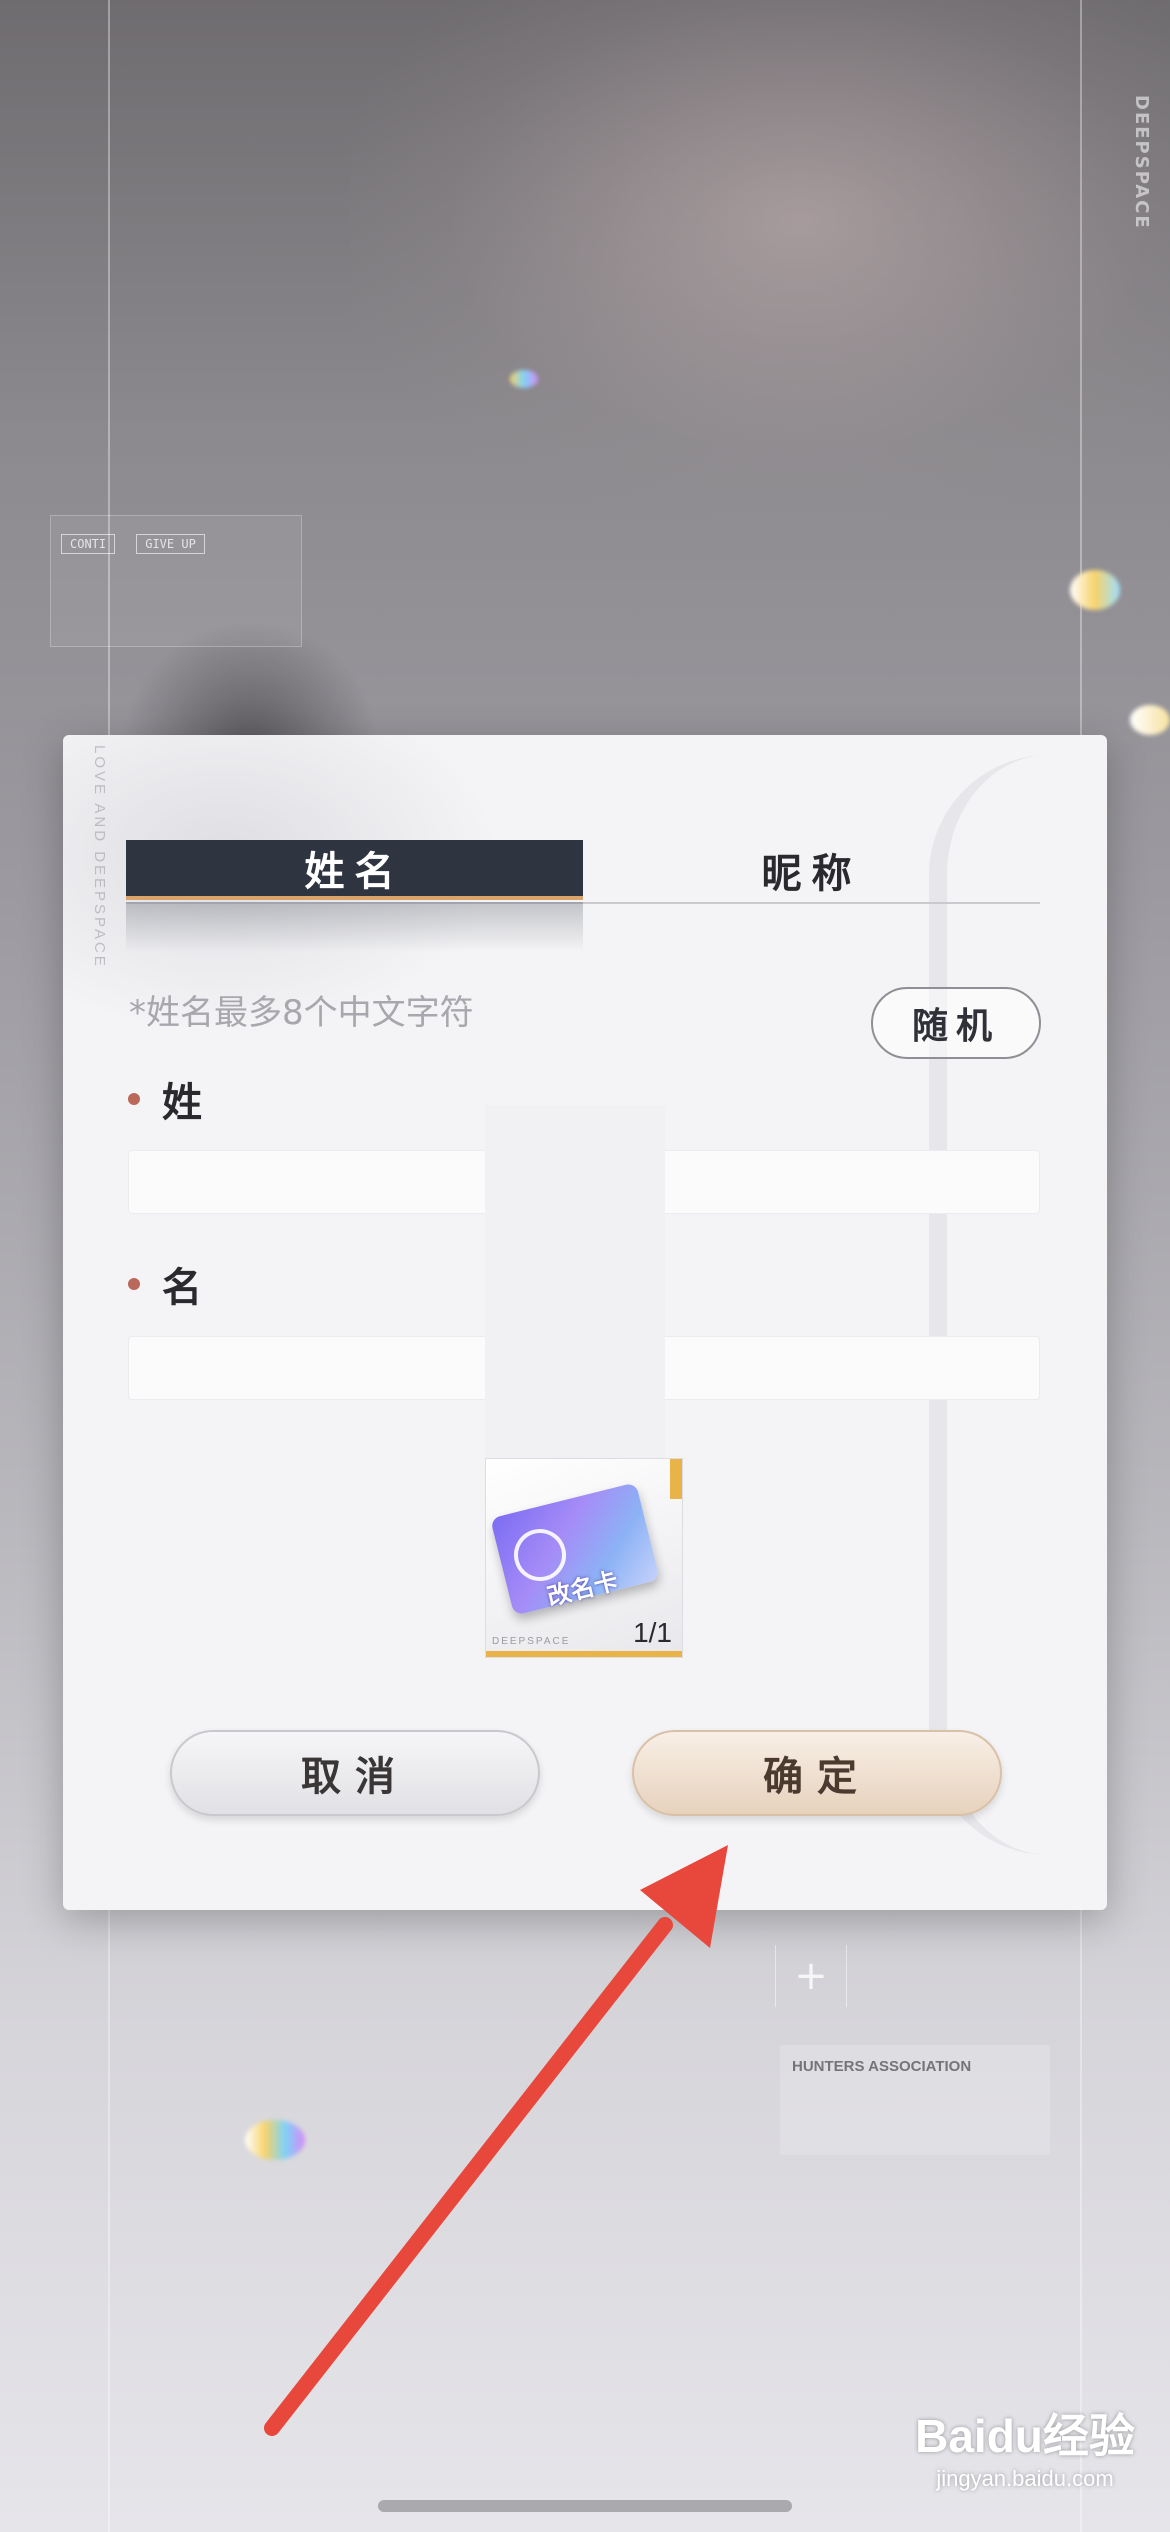 This screenshot has height=2532, width=1170. Describe the element at coordinates (182, 1102) in the screenshot. I see `surname-label-text: 姓` at that location.